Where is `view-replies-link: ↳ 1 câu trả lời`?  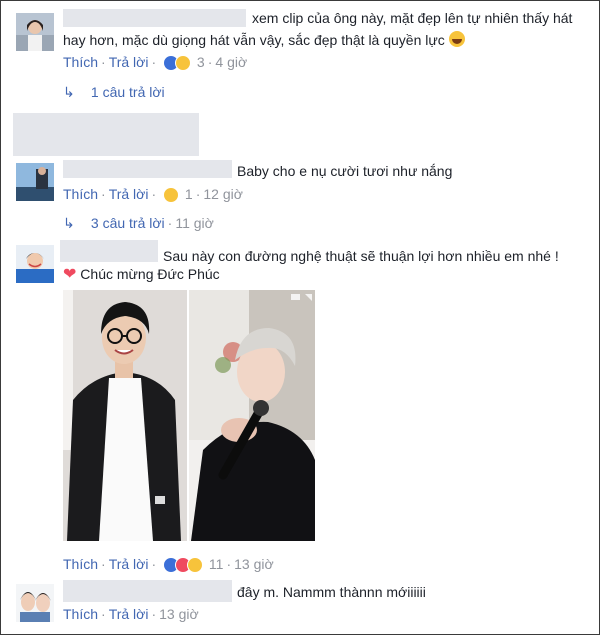 view-replies-link: ↳ 1 câu trả lời is located at coordinates (114, 92).